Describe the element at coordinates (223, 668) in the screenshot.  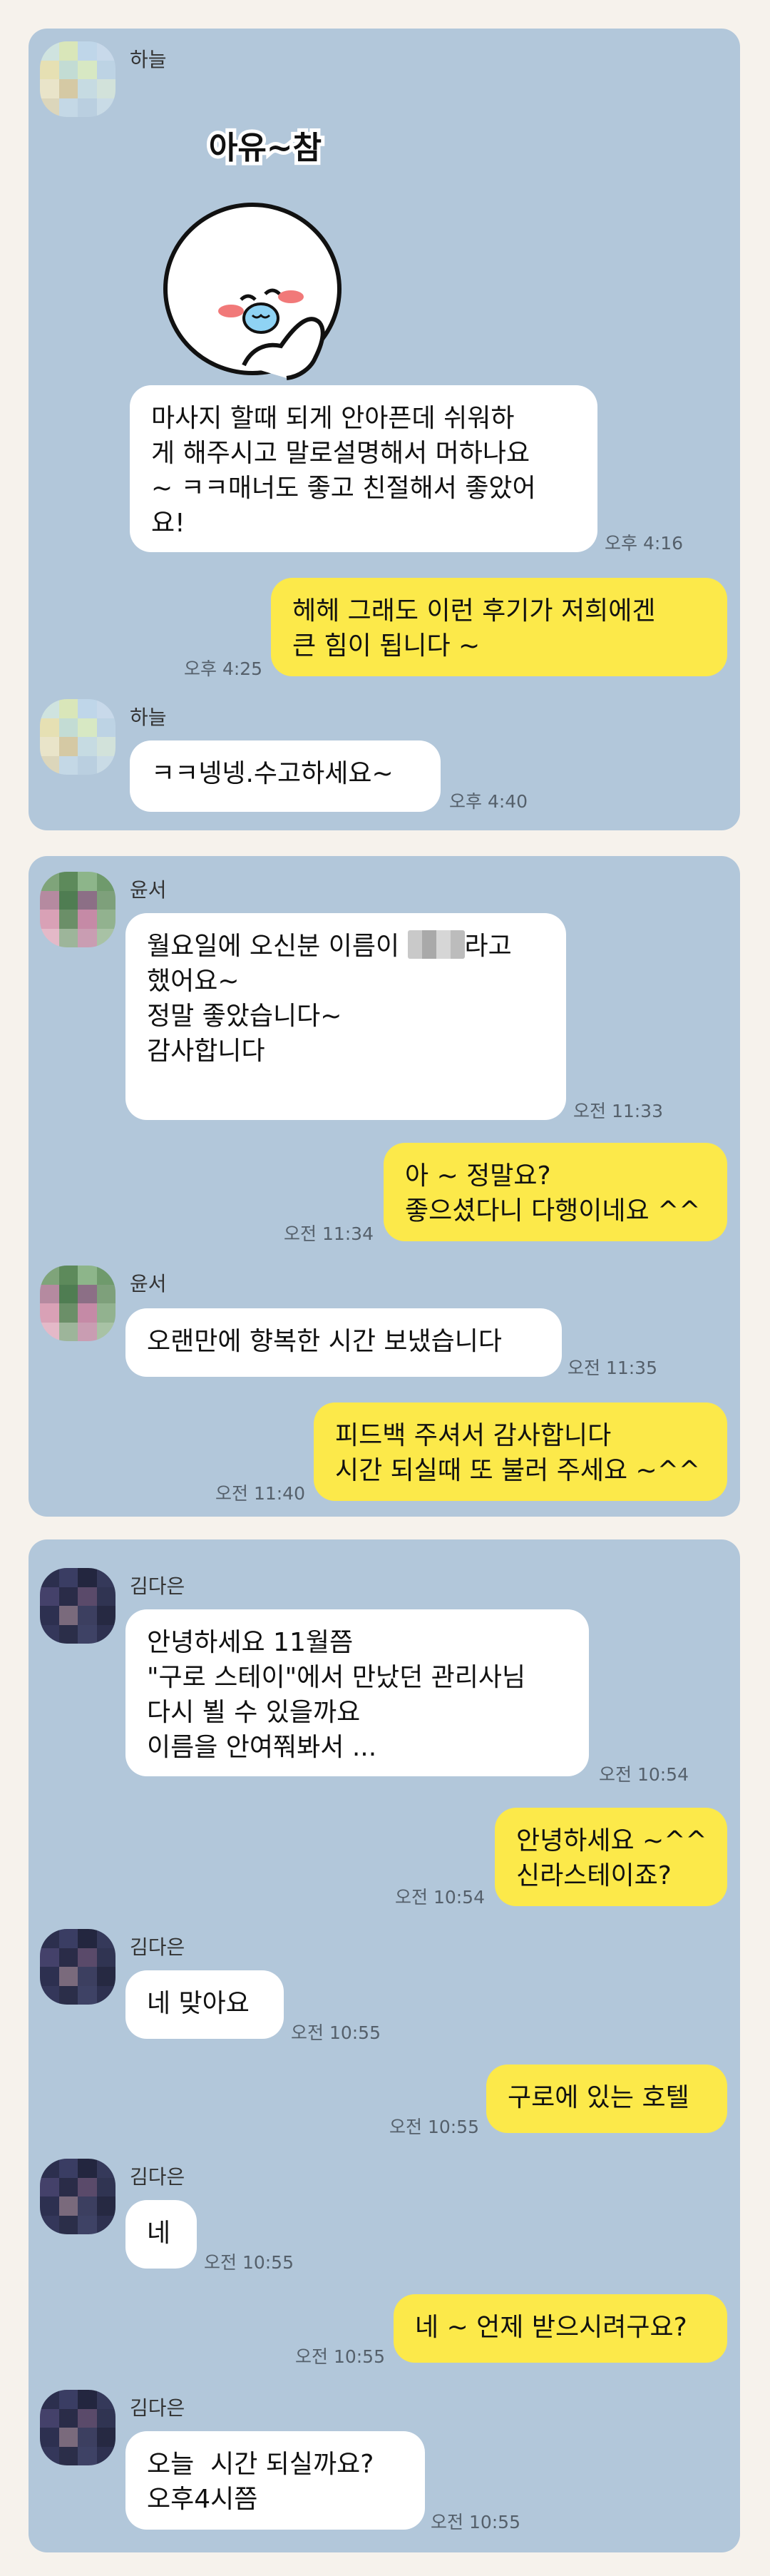
I see `message-time: 오후 4:25` at that location.